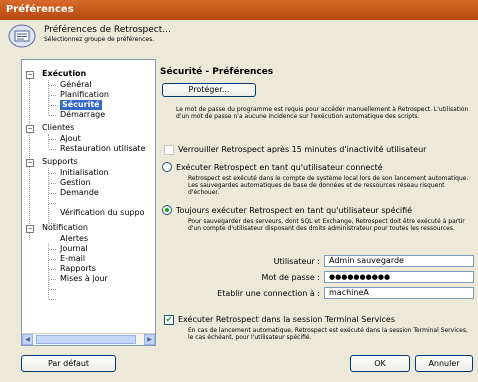 This screenshot has width=478, height=382. What do you see at coordinates (78, 269) in the screenshot?
I see `tree-item-rapports: Rapports` at bounding box center [78, 269].